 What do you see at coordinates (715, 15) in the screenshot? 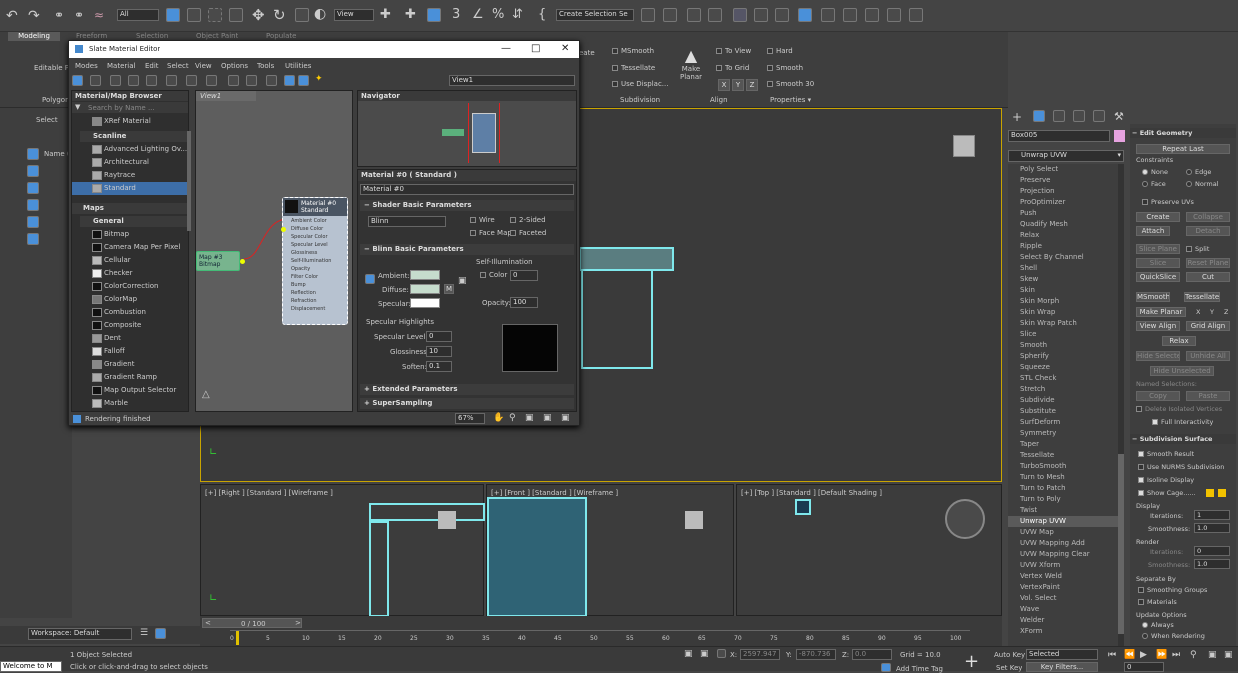
I see `toggle-layer-explorer-icon` at bounding box center [715, 15].